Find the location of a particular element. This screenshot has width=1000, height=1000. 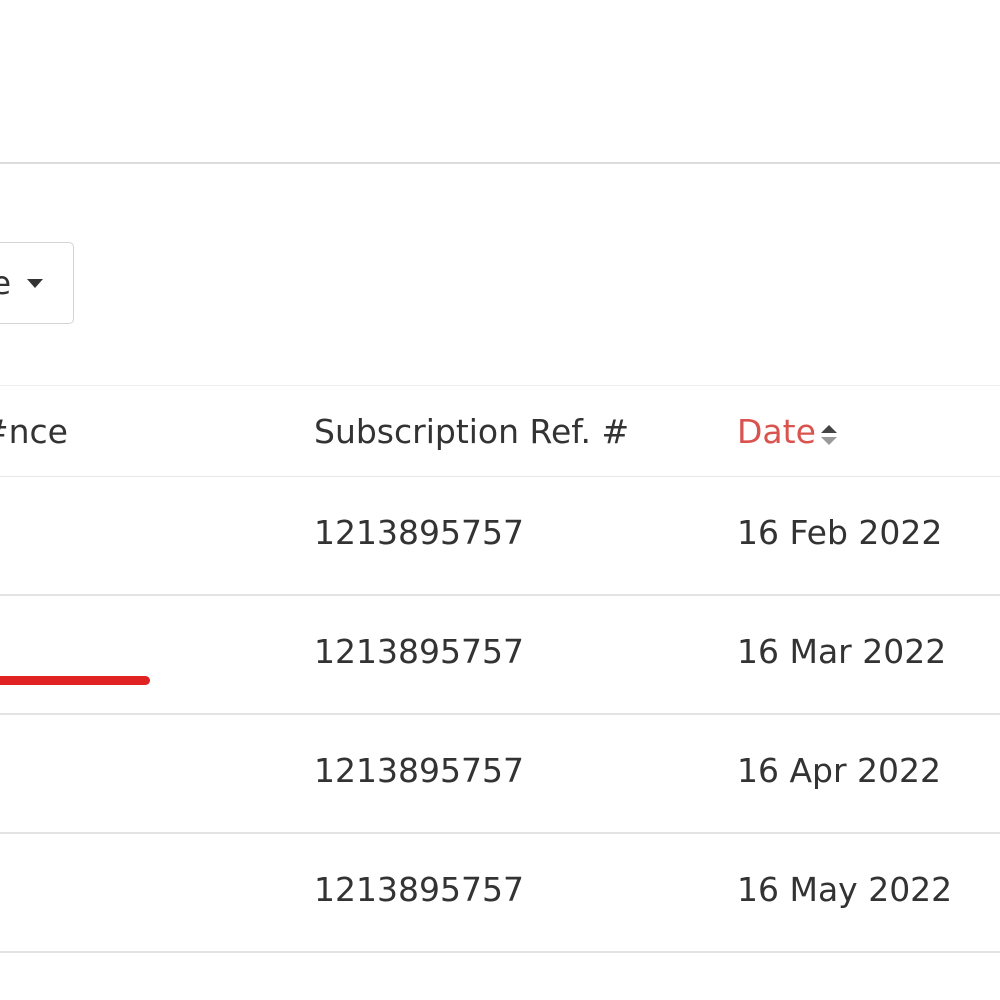

caret-down-icon is located at coordinates (35, 283).